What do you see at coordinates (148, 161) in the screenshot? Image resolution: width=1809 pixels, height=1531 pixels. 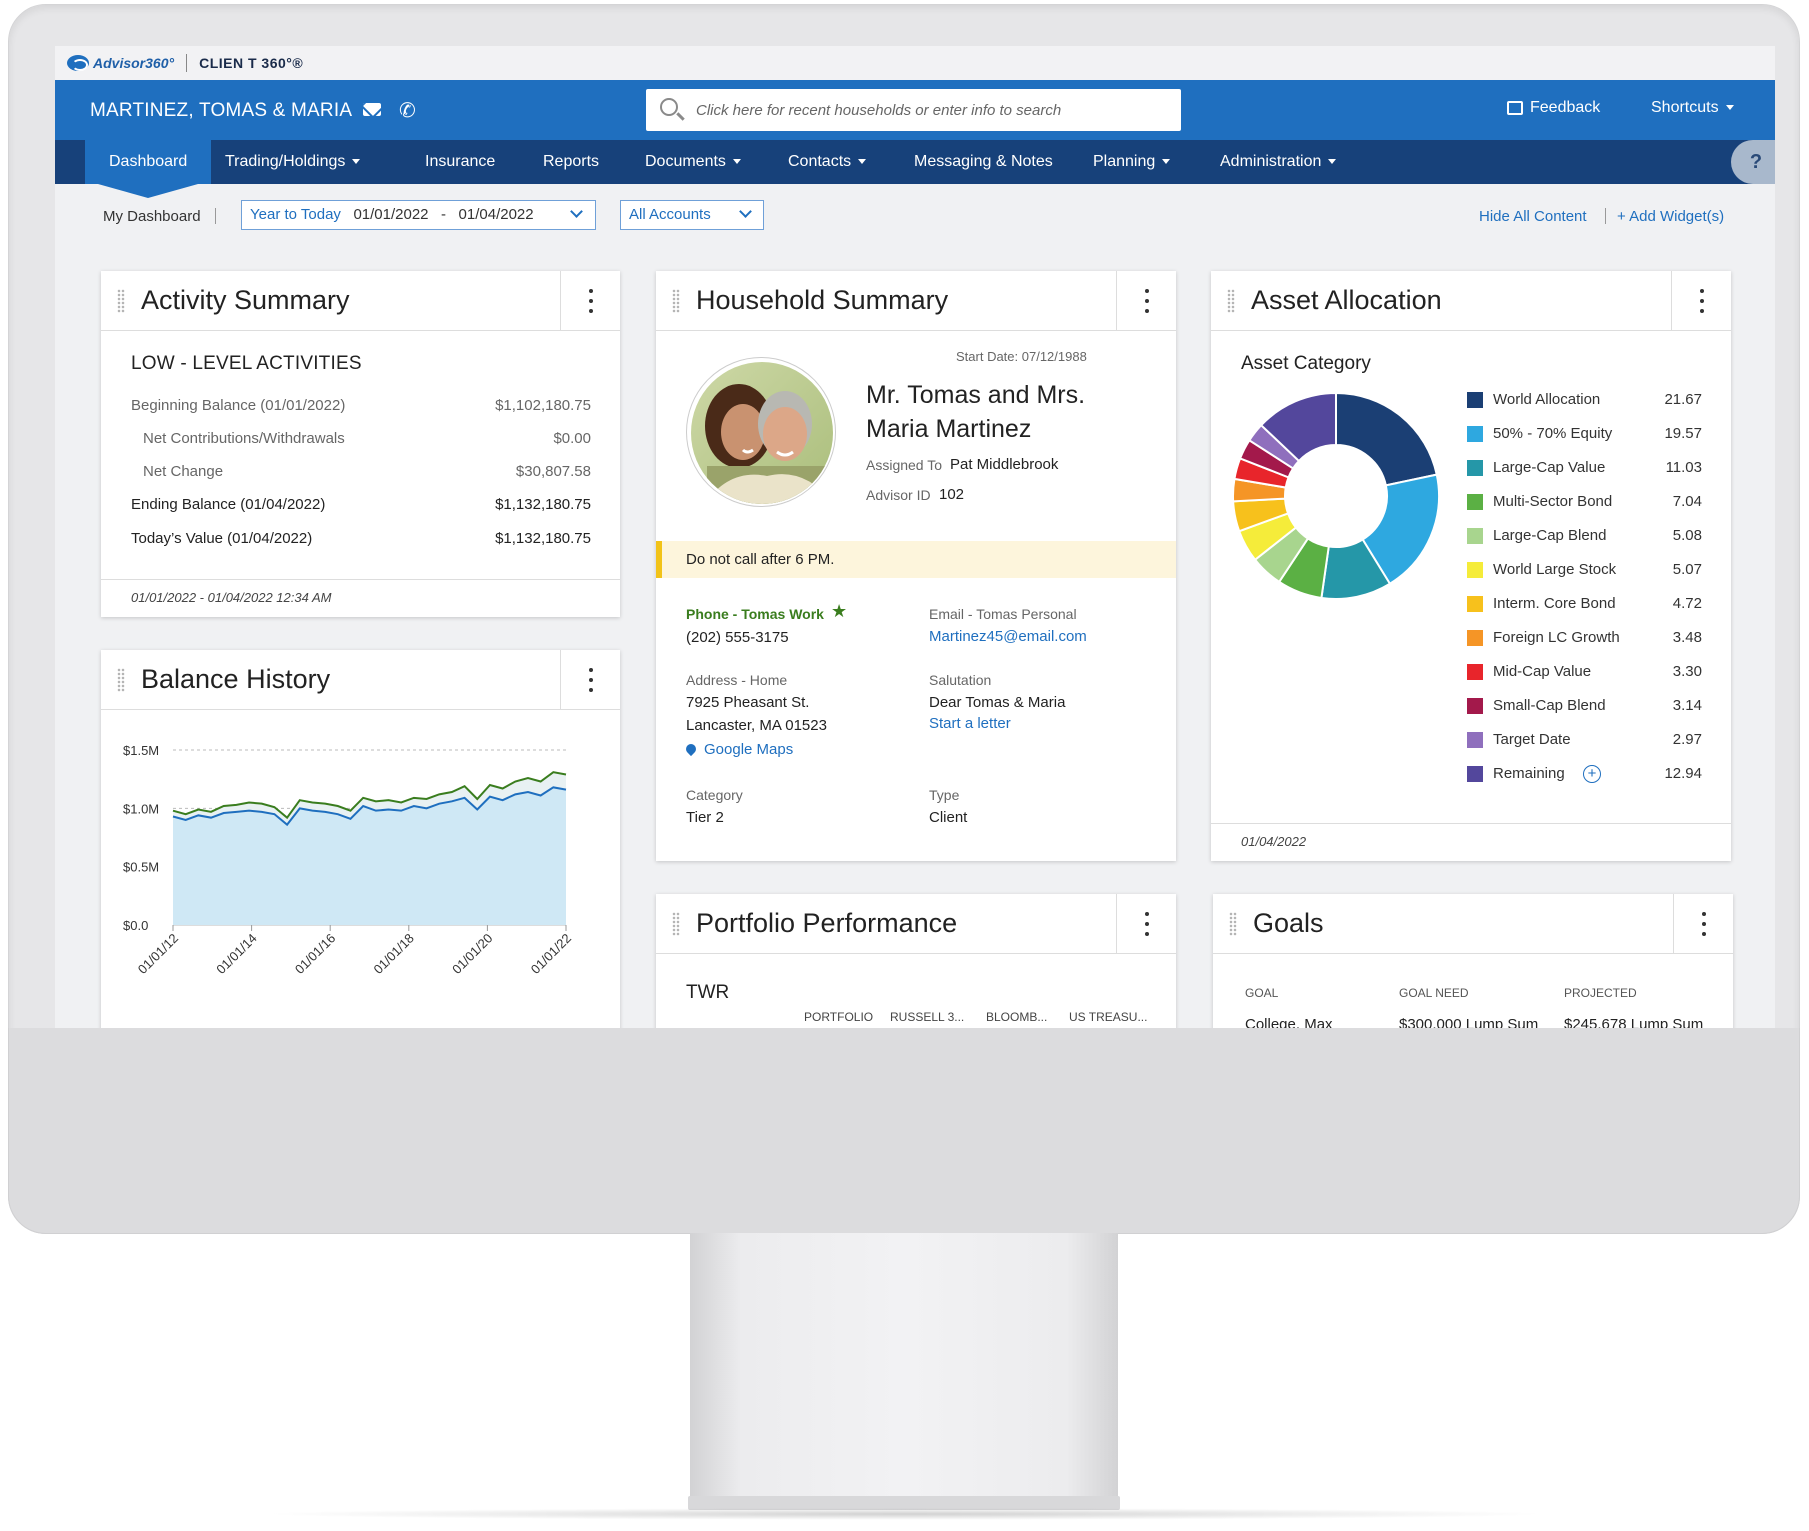 I see `tab-label: Dashboard` at bounding box center [148, 161].